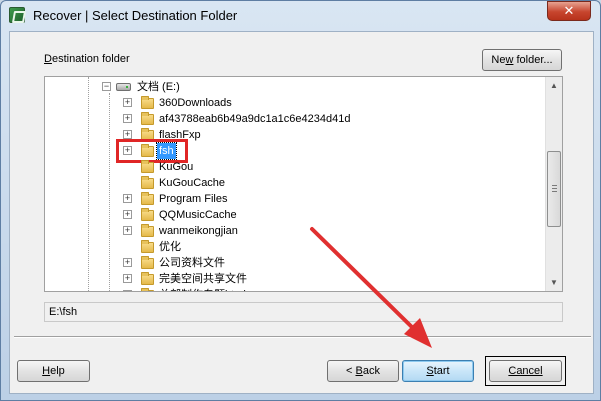 This screenshot has height=401, width=601. What do you see at coordinates (302, 337) in the screenshot?
I see `divider` at bounding box center [302, 337].